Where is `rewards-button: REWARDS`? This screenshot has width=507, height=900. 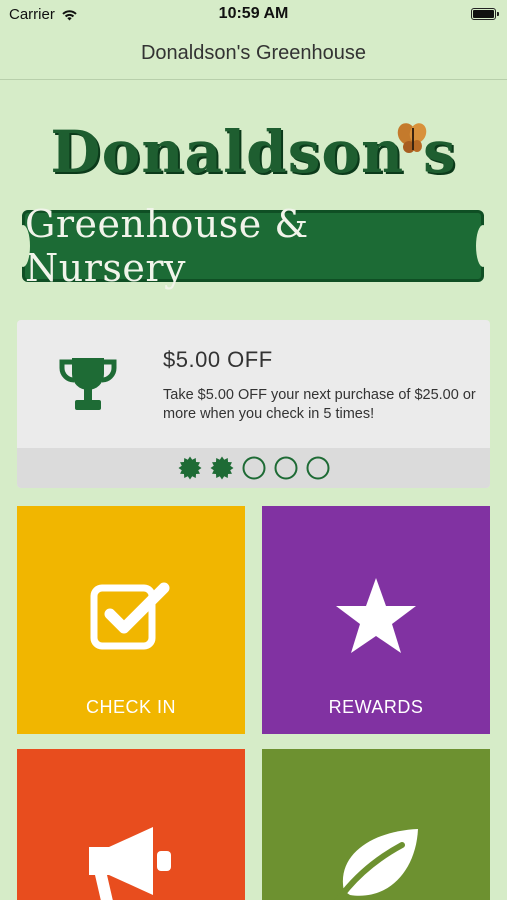 rewards-button: REWARDS is located at coordinates (376, 620).